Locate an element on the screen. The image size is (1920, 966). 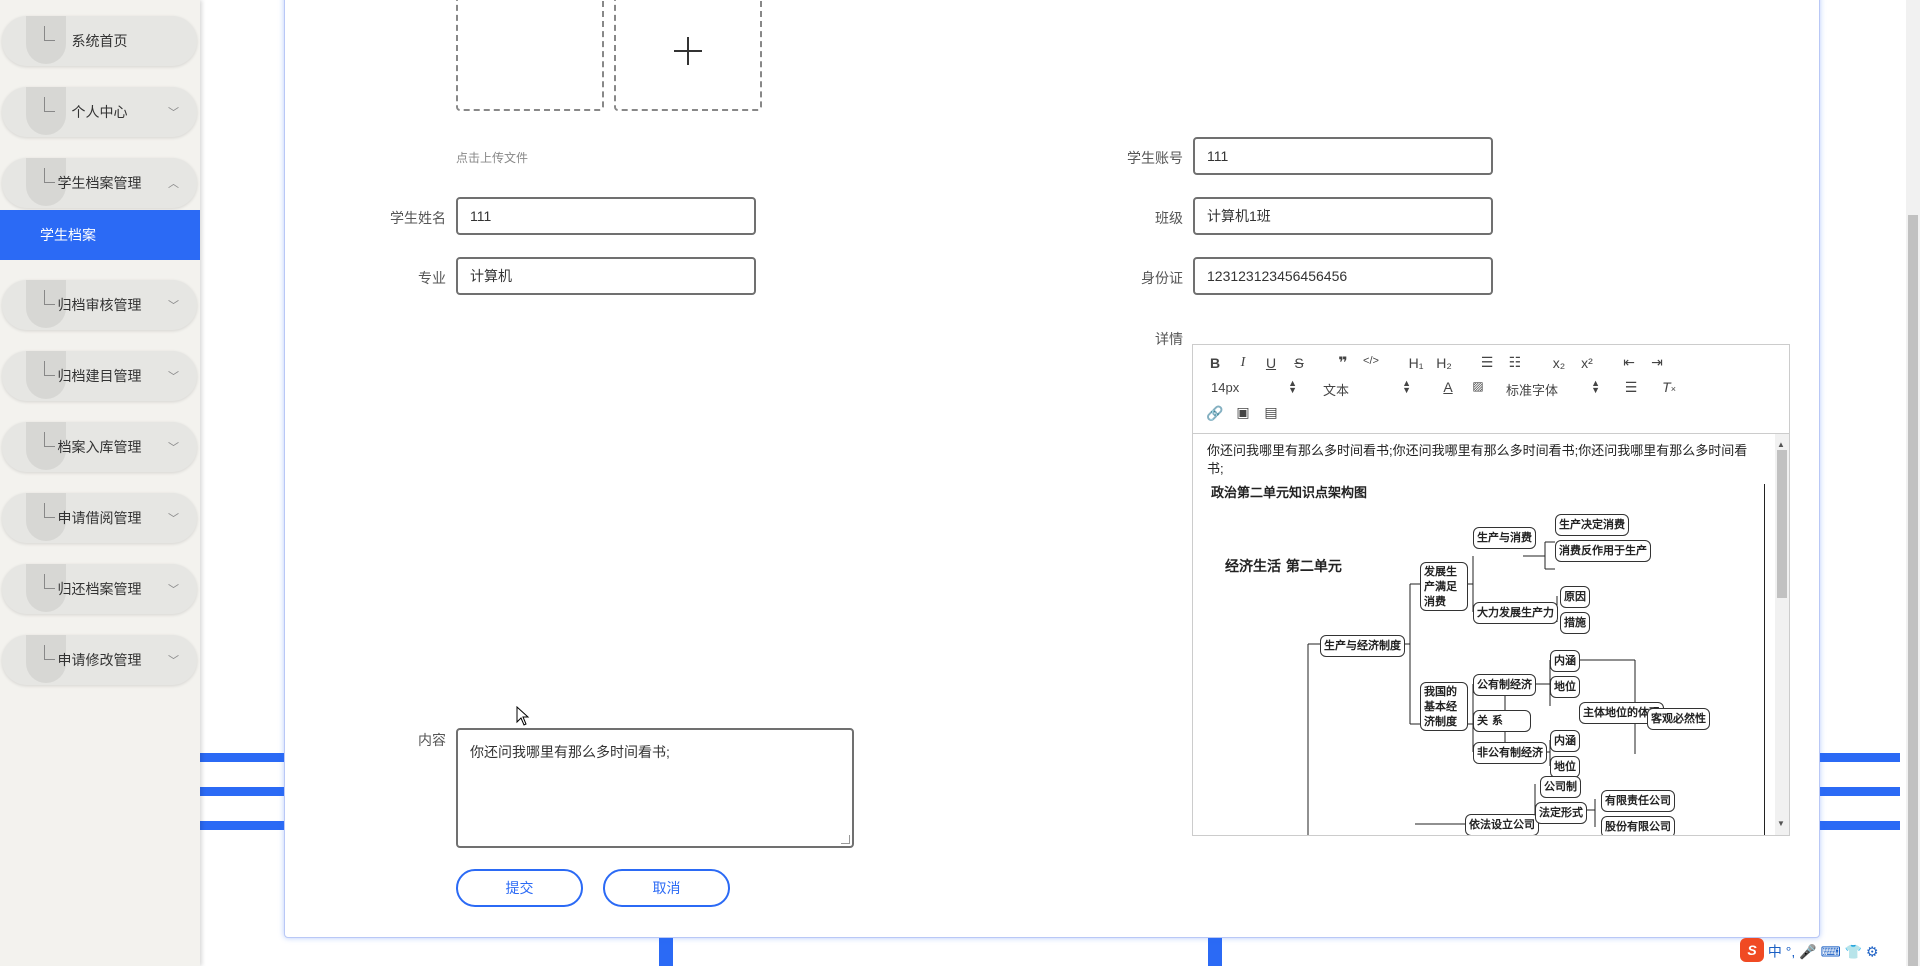
mind-map-node: 生产与消费 is located at coordinates (1504, 538).